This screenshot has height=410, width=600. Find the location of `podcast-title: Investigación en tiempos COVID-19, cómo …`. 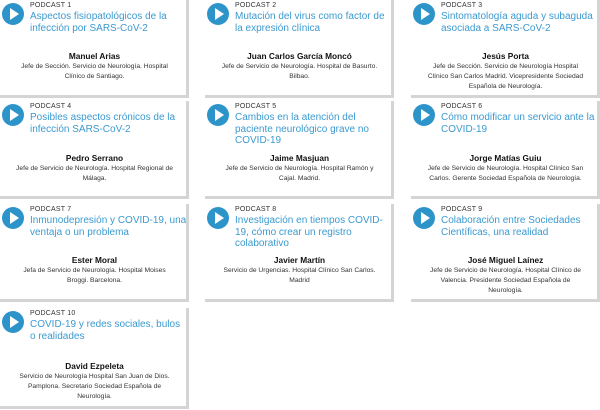

podcast-title: Investigación en tiempos COVID-19, cómo … is located at coordinates (313, 232).